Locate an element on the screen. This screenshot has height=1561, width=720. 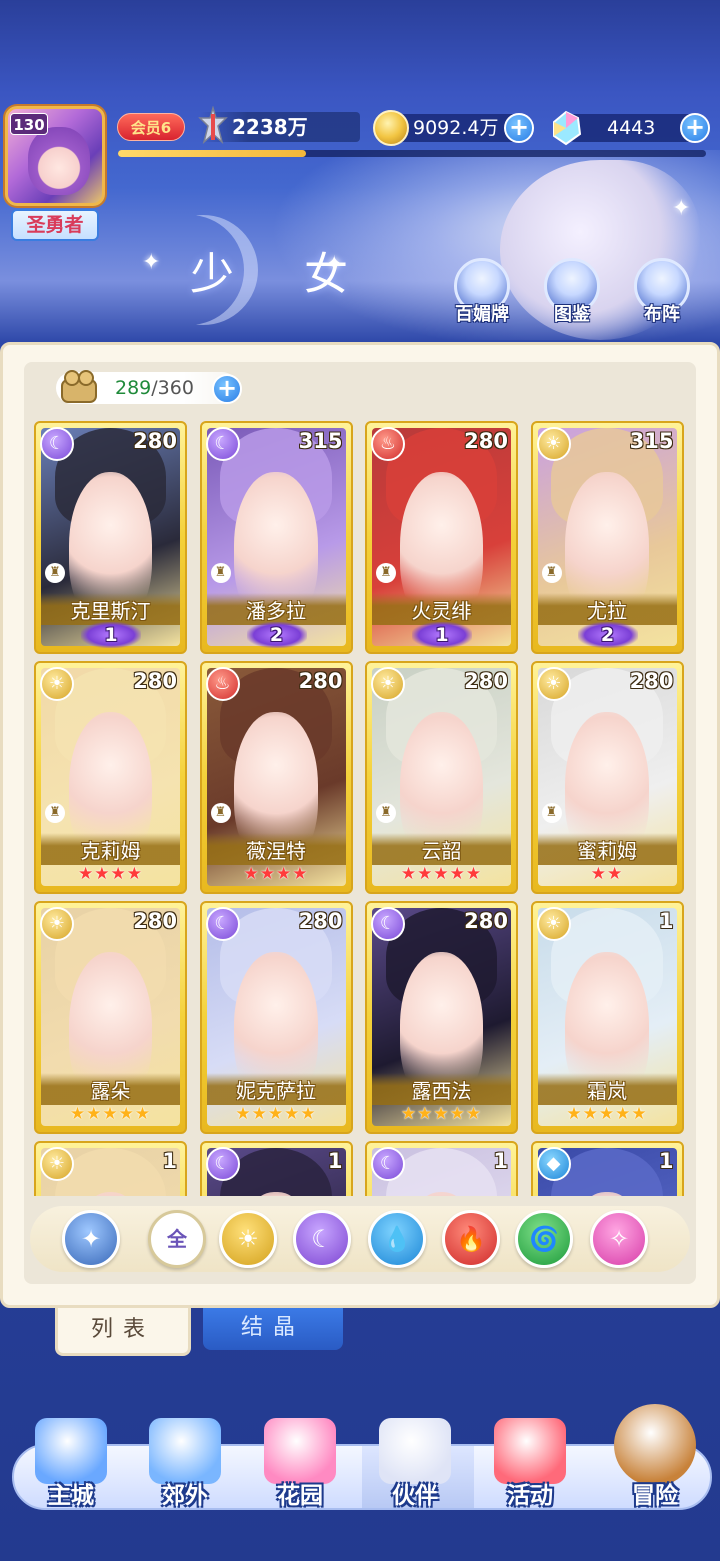
tab-list: 列表 is located at coordinates (123, 1332).